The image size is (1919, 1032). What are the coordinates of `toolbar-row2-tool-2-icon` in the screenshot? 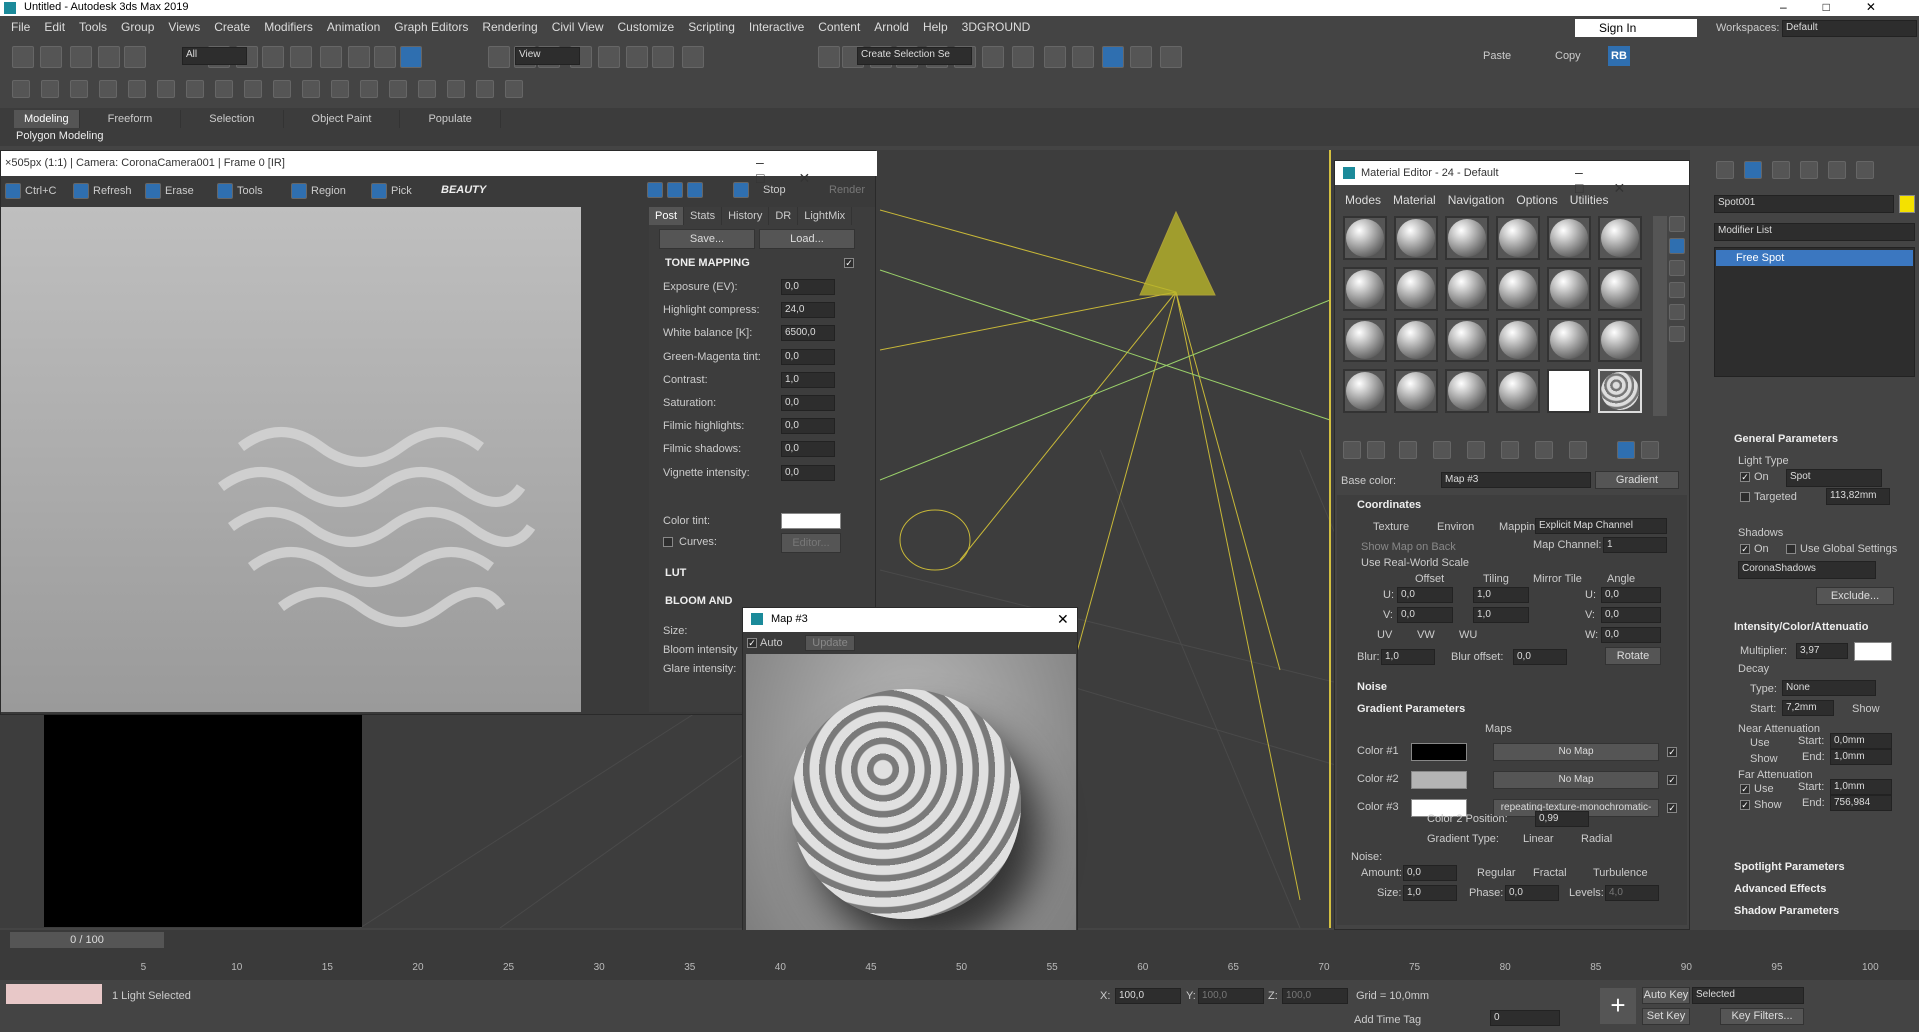 It's located at (50, 89).